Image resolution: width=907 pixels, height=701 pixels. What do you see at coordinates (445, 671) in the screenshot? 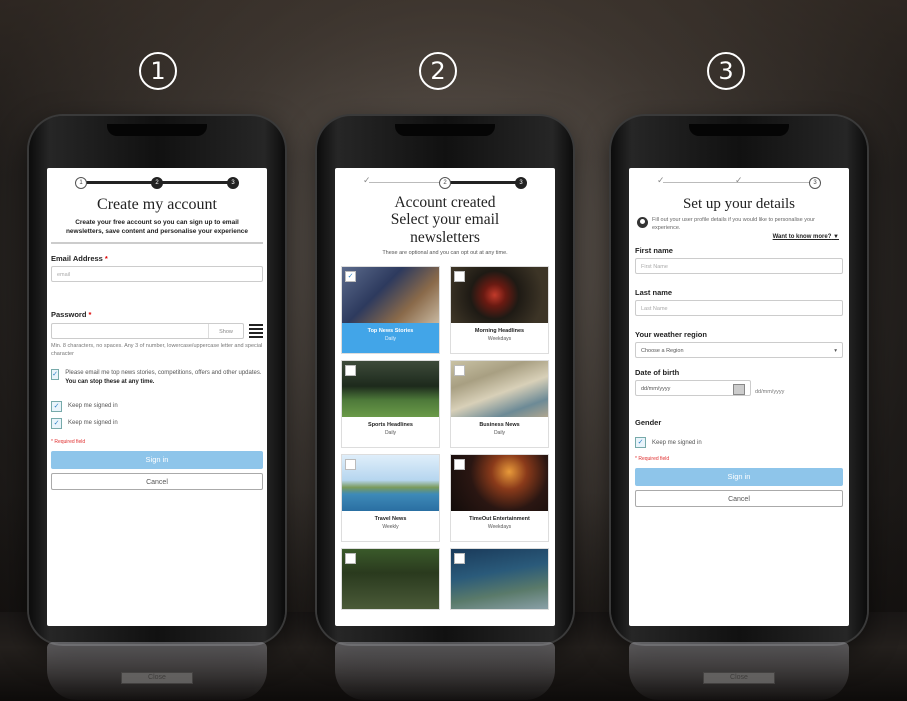
I see `phone-reflection` at bounding box center [445, 671].